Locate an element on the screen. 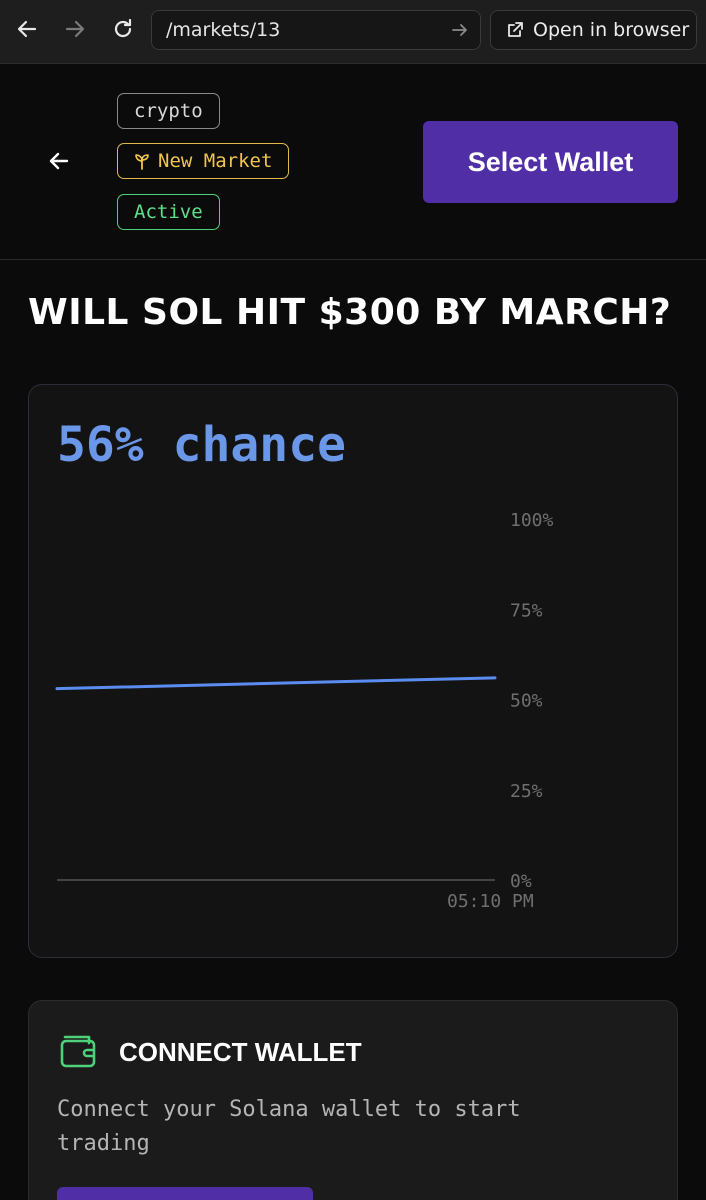 Image resolution: width=706 pixels, height=1200 pixels. wallet-icon is located at coordinates (78, 1051).